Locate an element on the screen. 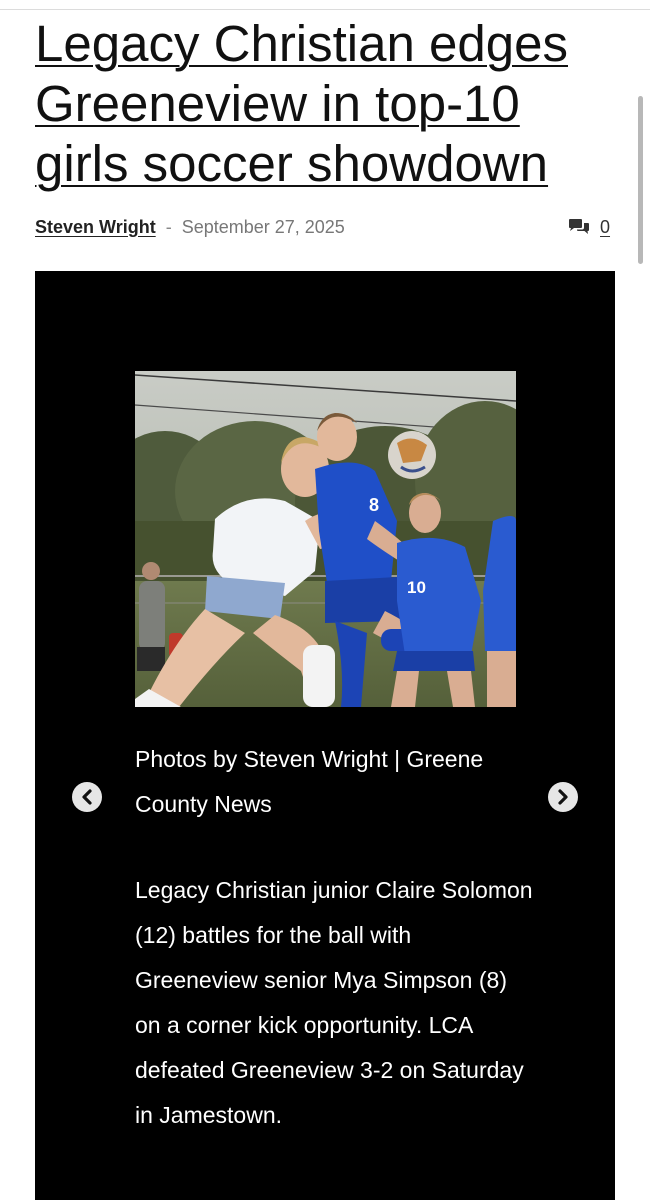 The image size is (650, 1200). chevron-left-icon is located at coordinates (87, 797).